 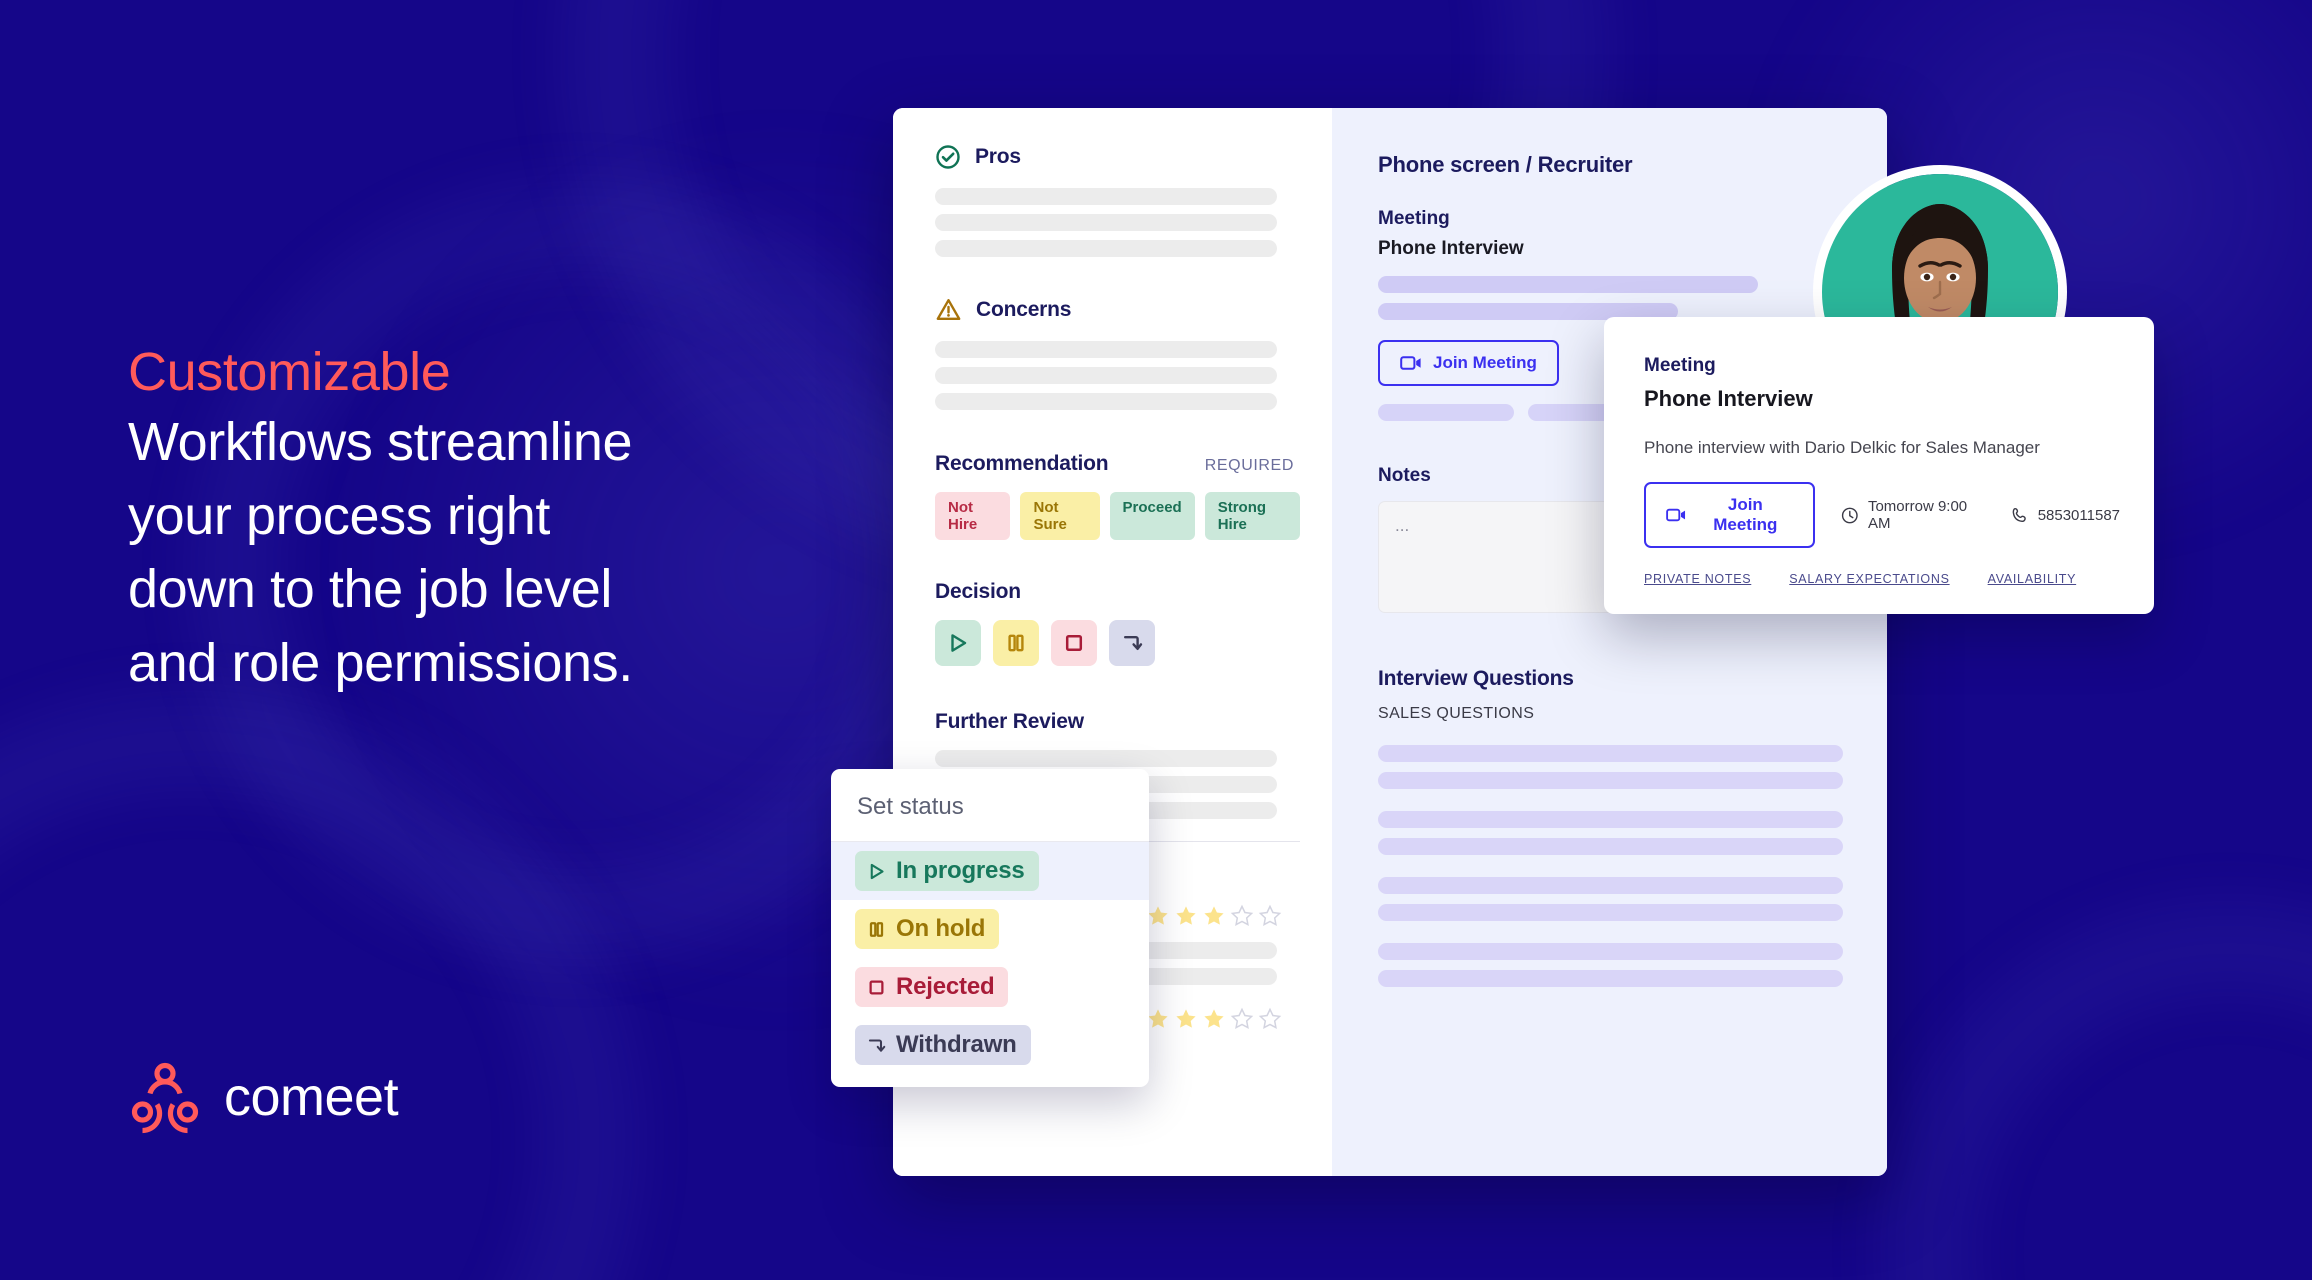 I want to click on clock-icon, so click(x=1850, y=515).